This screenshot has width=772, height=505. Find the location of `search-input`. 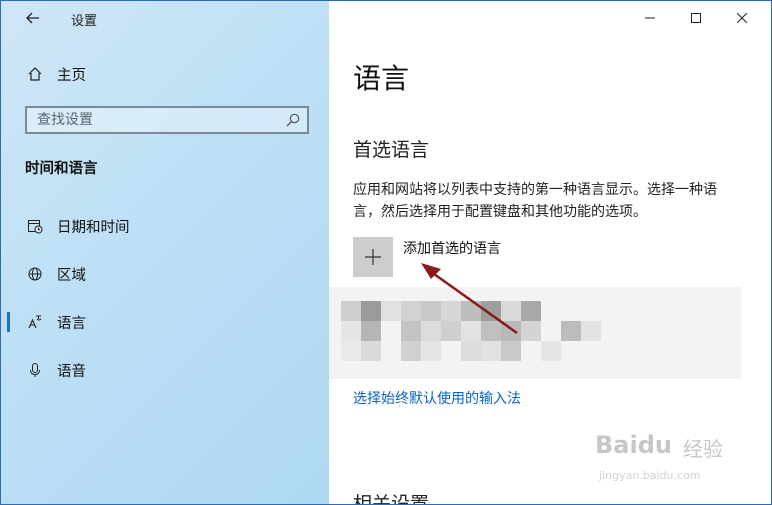

search-input is located at coordinates (152, 120).